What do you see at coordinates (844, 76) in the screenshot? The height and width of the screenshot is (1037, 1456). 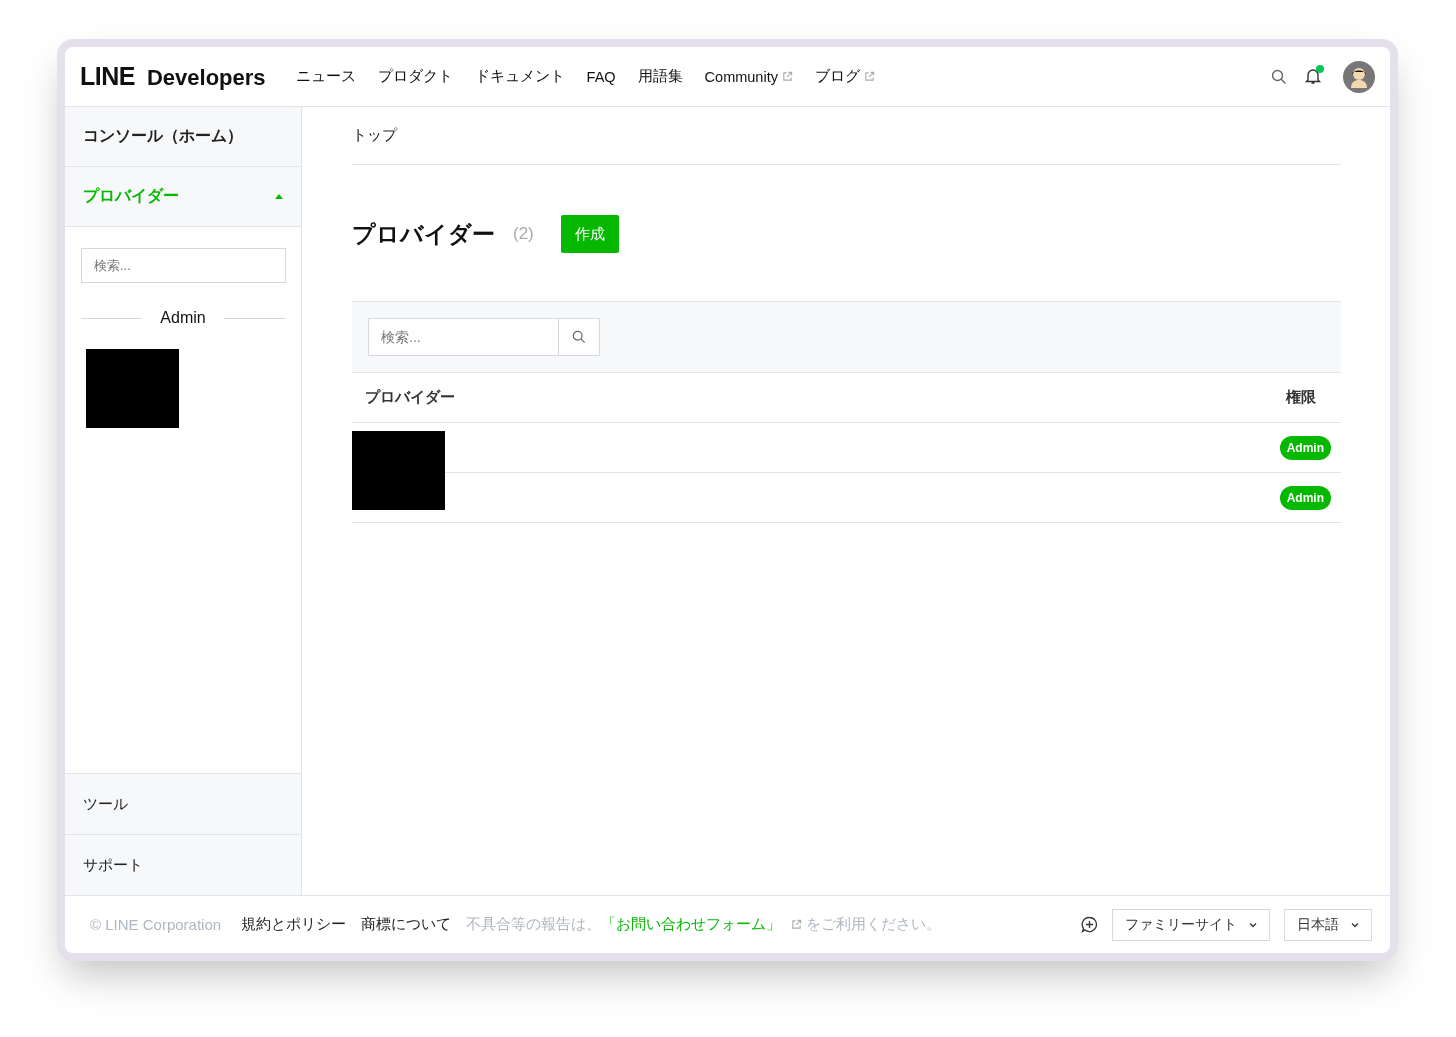 I see `nav-link: ブログ` at bounding box center [844, 76].